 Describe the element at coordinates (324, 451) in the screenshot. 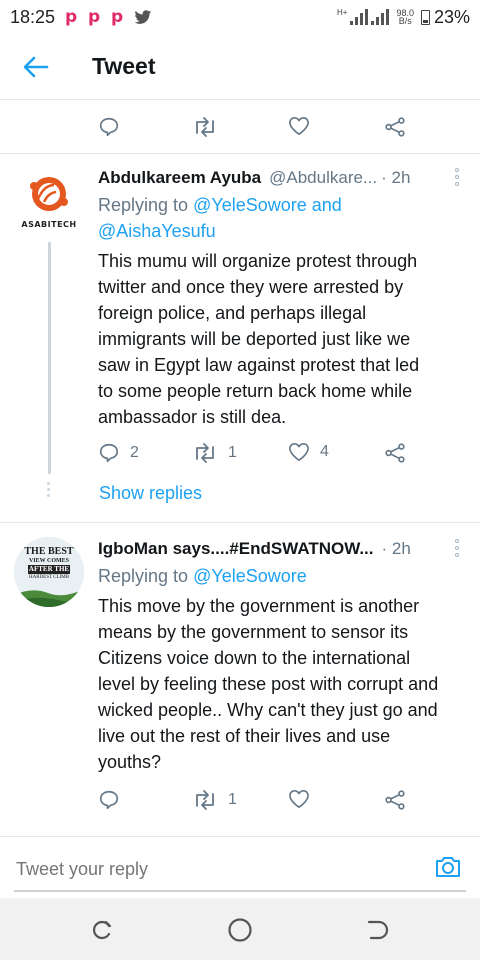

I see `like-count: 4` at that location.